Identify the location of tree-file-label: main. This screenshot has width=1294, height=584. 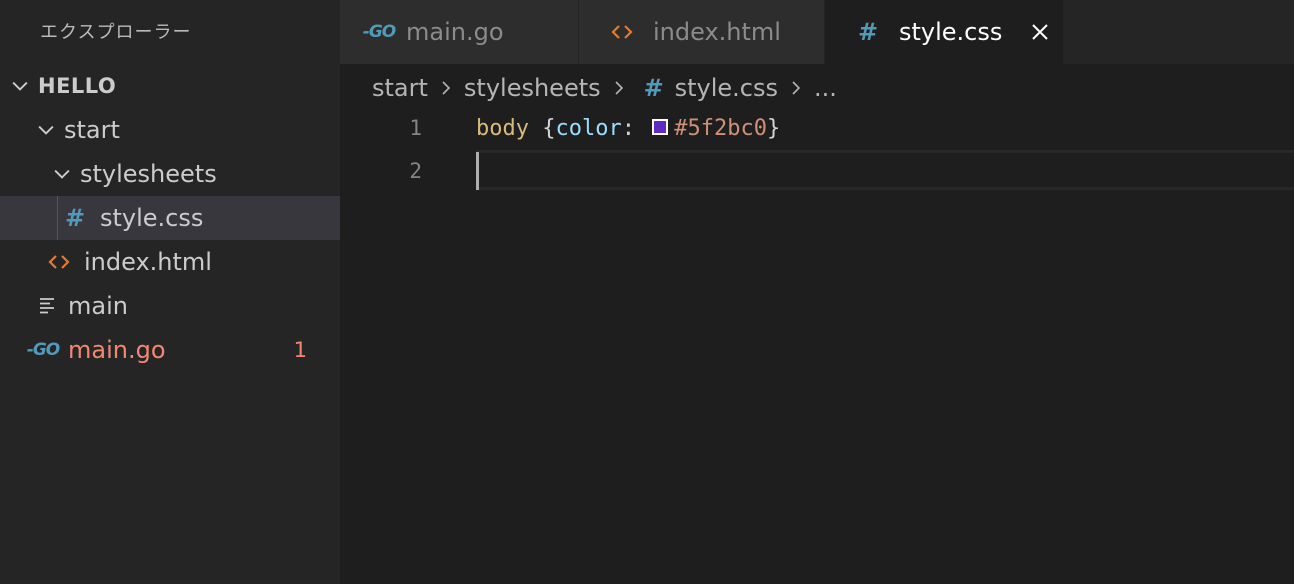
(98, 306).